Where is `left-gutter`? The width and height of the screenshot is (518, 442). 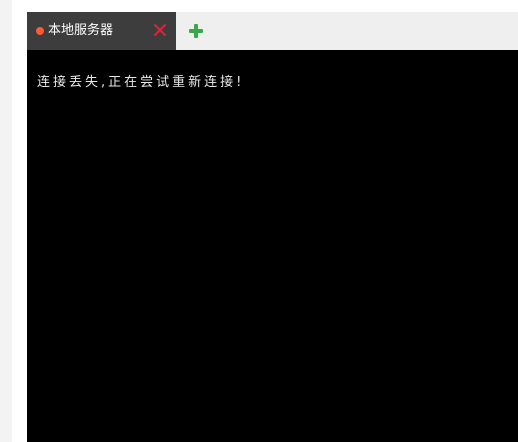 left-gutter is located at coordinates (6, 221).